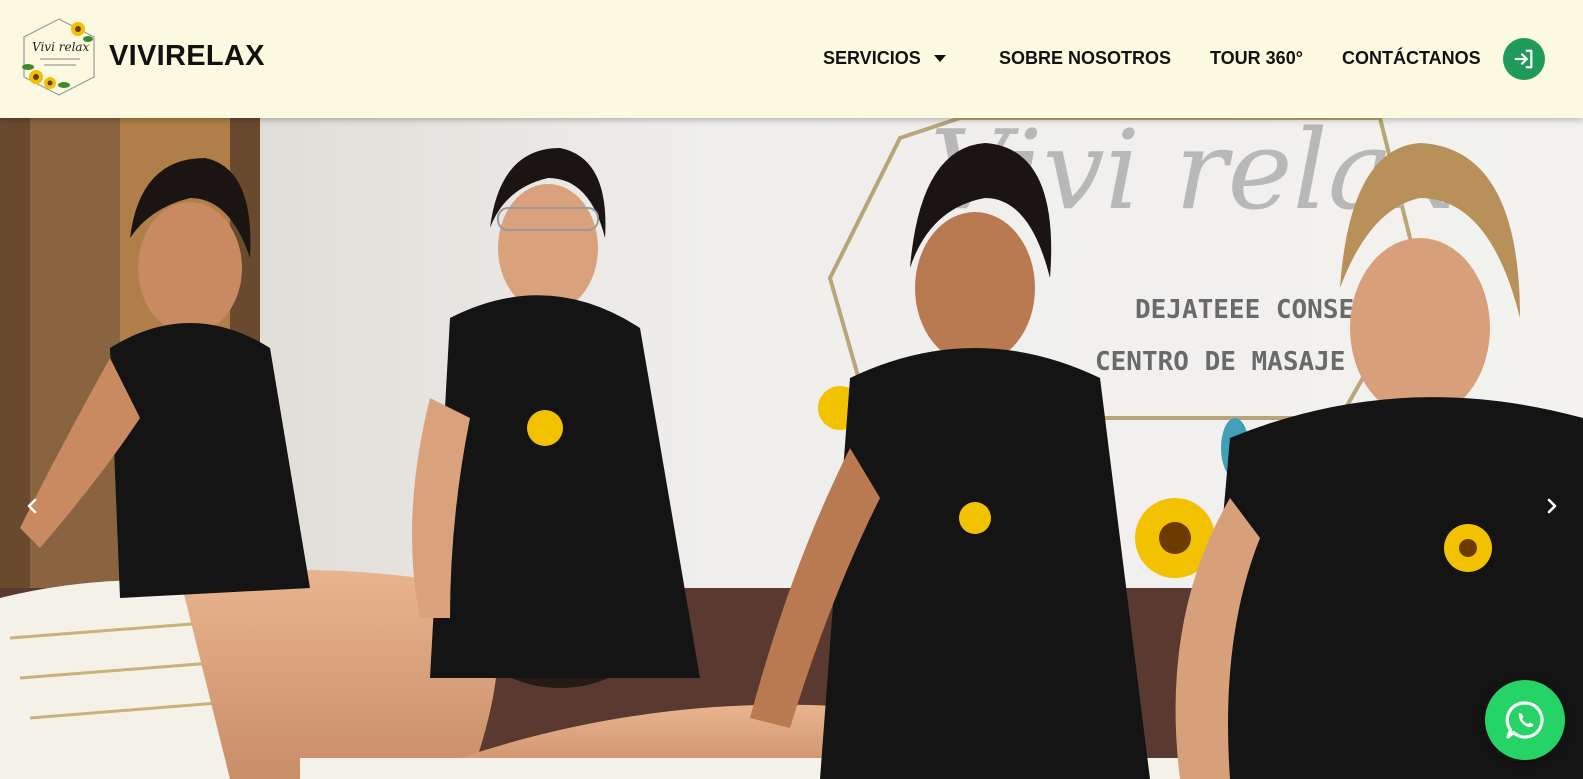 The image size is (1583, 779). I want to click on chevron-down-icon, so click(940, 58).